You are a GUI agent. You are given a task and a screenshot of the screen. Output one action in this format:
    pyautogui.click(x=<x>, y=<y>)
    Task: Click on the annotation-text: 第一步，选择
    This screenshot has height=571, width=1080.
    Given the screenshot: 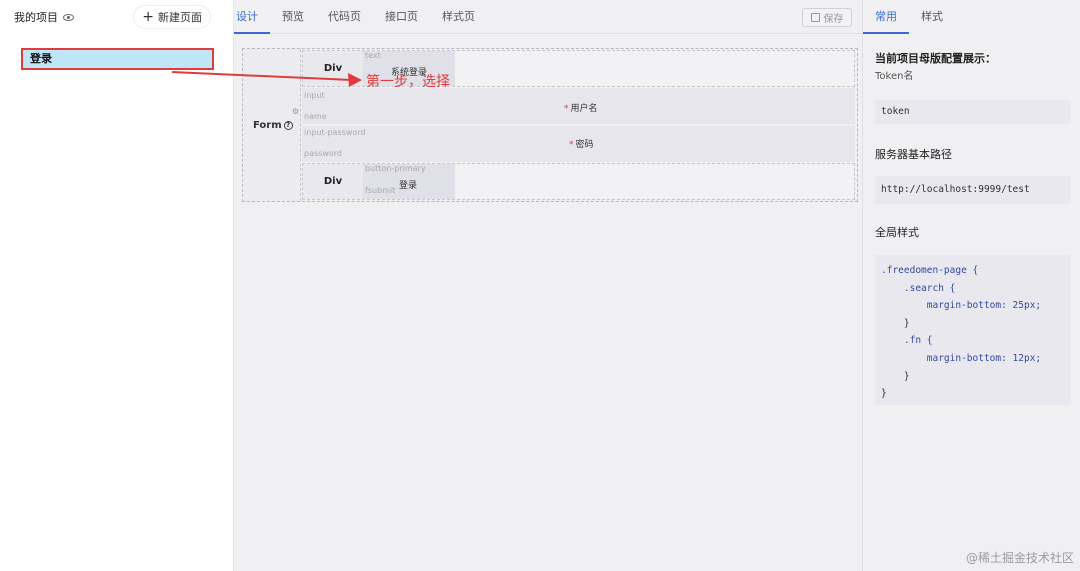 What is the action you would take?
    pyautogui.click(x=408, y=82)
    